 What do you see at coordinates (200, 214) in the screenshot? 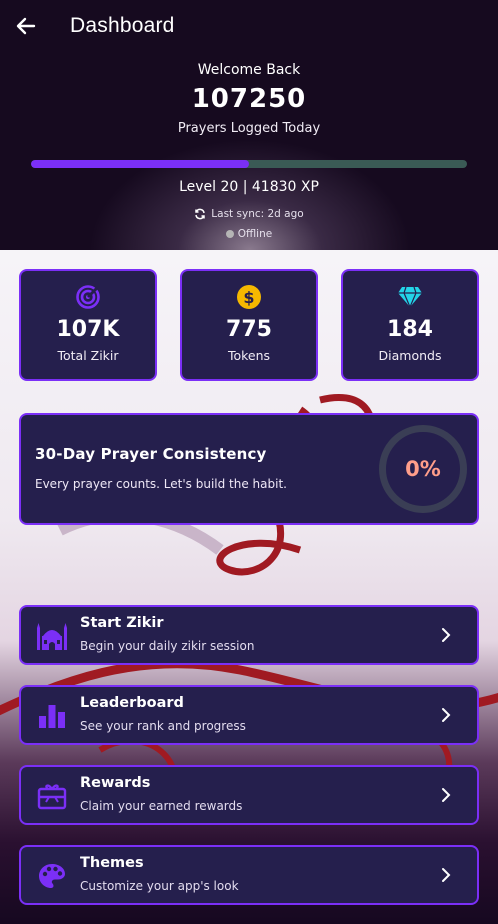
I see `sync-icon` at bounding box center [200, 214].